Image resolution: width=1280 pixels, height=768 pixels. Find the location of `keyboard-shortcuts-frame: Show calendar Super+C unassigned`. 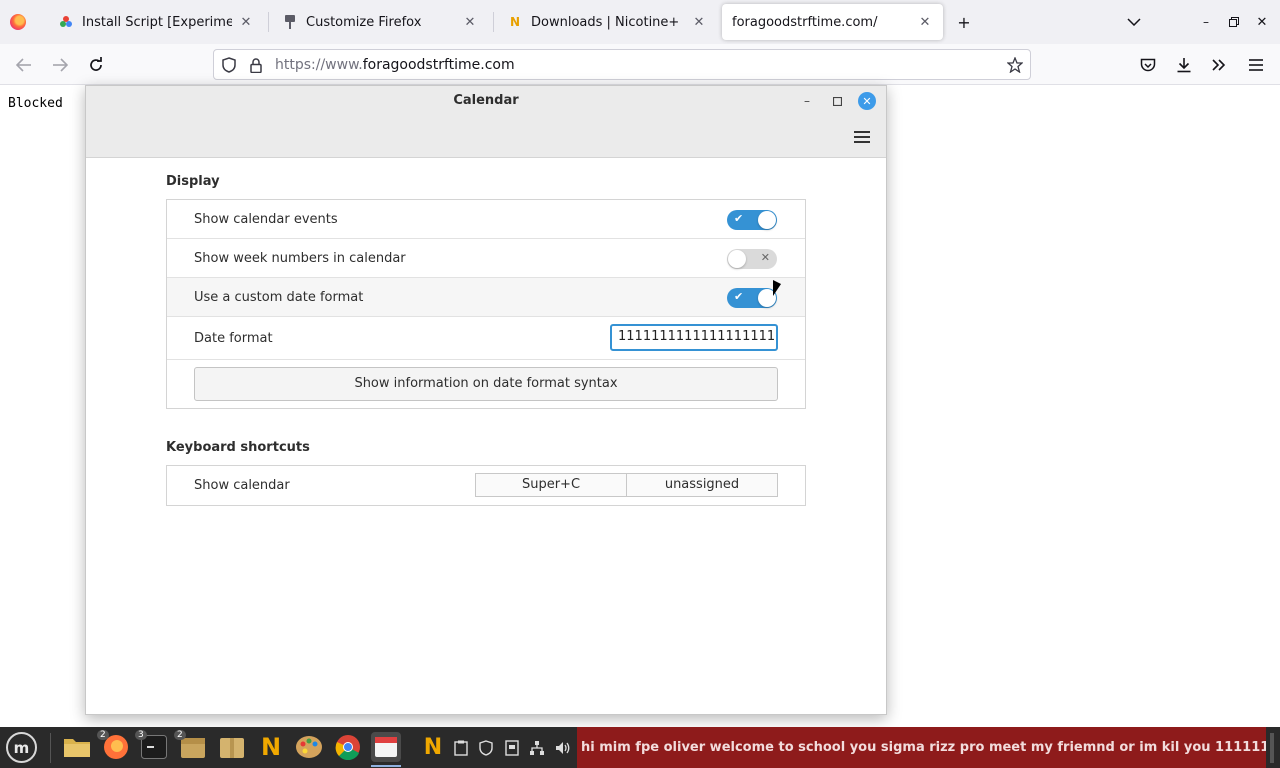

keyboard-shortcuts-frame: Show calendar Super+C unassigned is located at coordinates (486, 485).